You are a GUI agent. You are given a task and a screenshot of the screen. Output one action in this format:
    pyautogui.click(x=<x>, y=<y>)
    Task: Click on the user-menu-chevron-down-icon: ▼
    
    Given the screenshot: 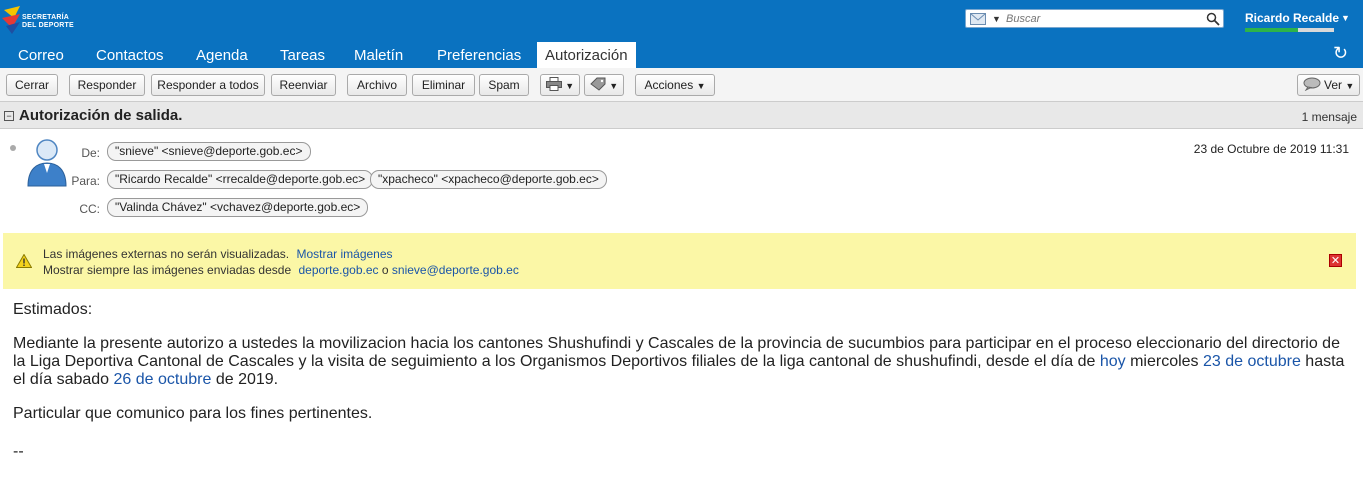 What is the action you would take?
    pyautogui.click(x=1345, y=18)
    